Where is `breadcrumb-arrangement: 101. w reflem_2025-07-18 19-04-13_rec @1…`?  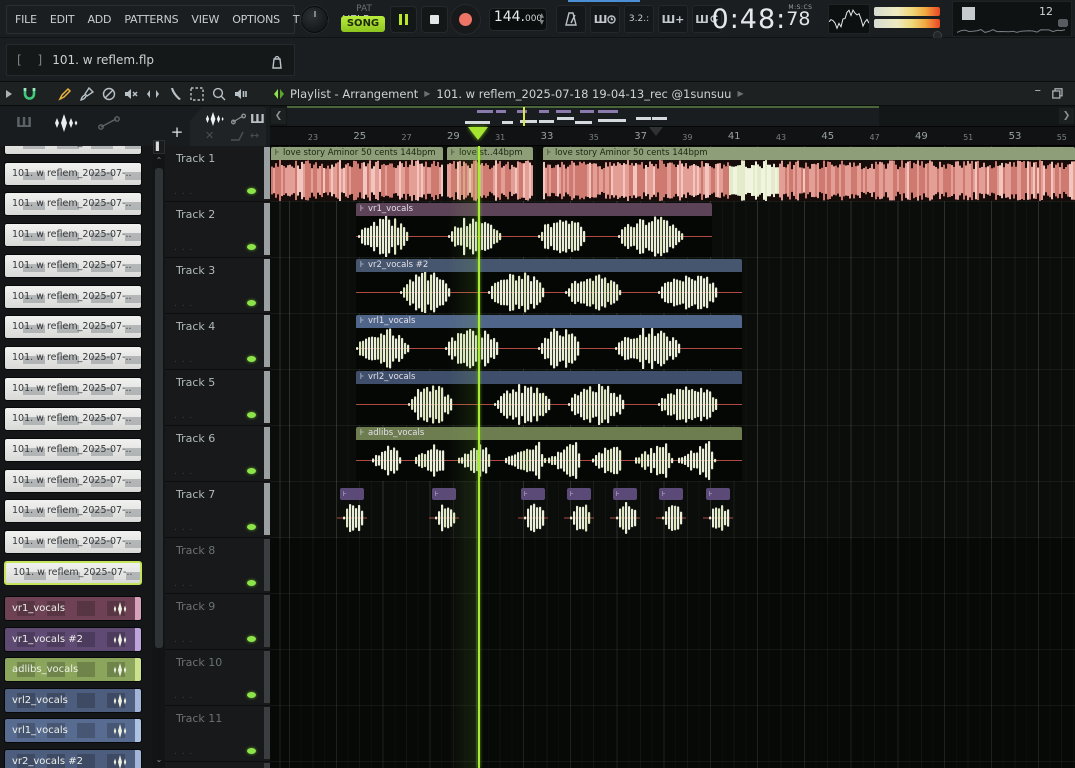 breadcrumb-arrangement: 101. w reflem_2025-07-18 19-04-13_rec @1… is located at coordinates (583, 94).